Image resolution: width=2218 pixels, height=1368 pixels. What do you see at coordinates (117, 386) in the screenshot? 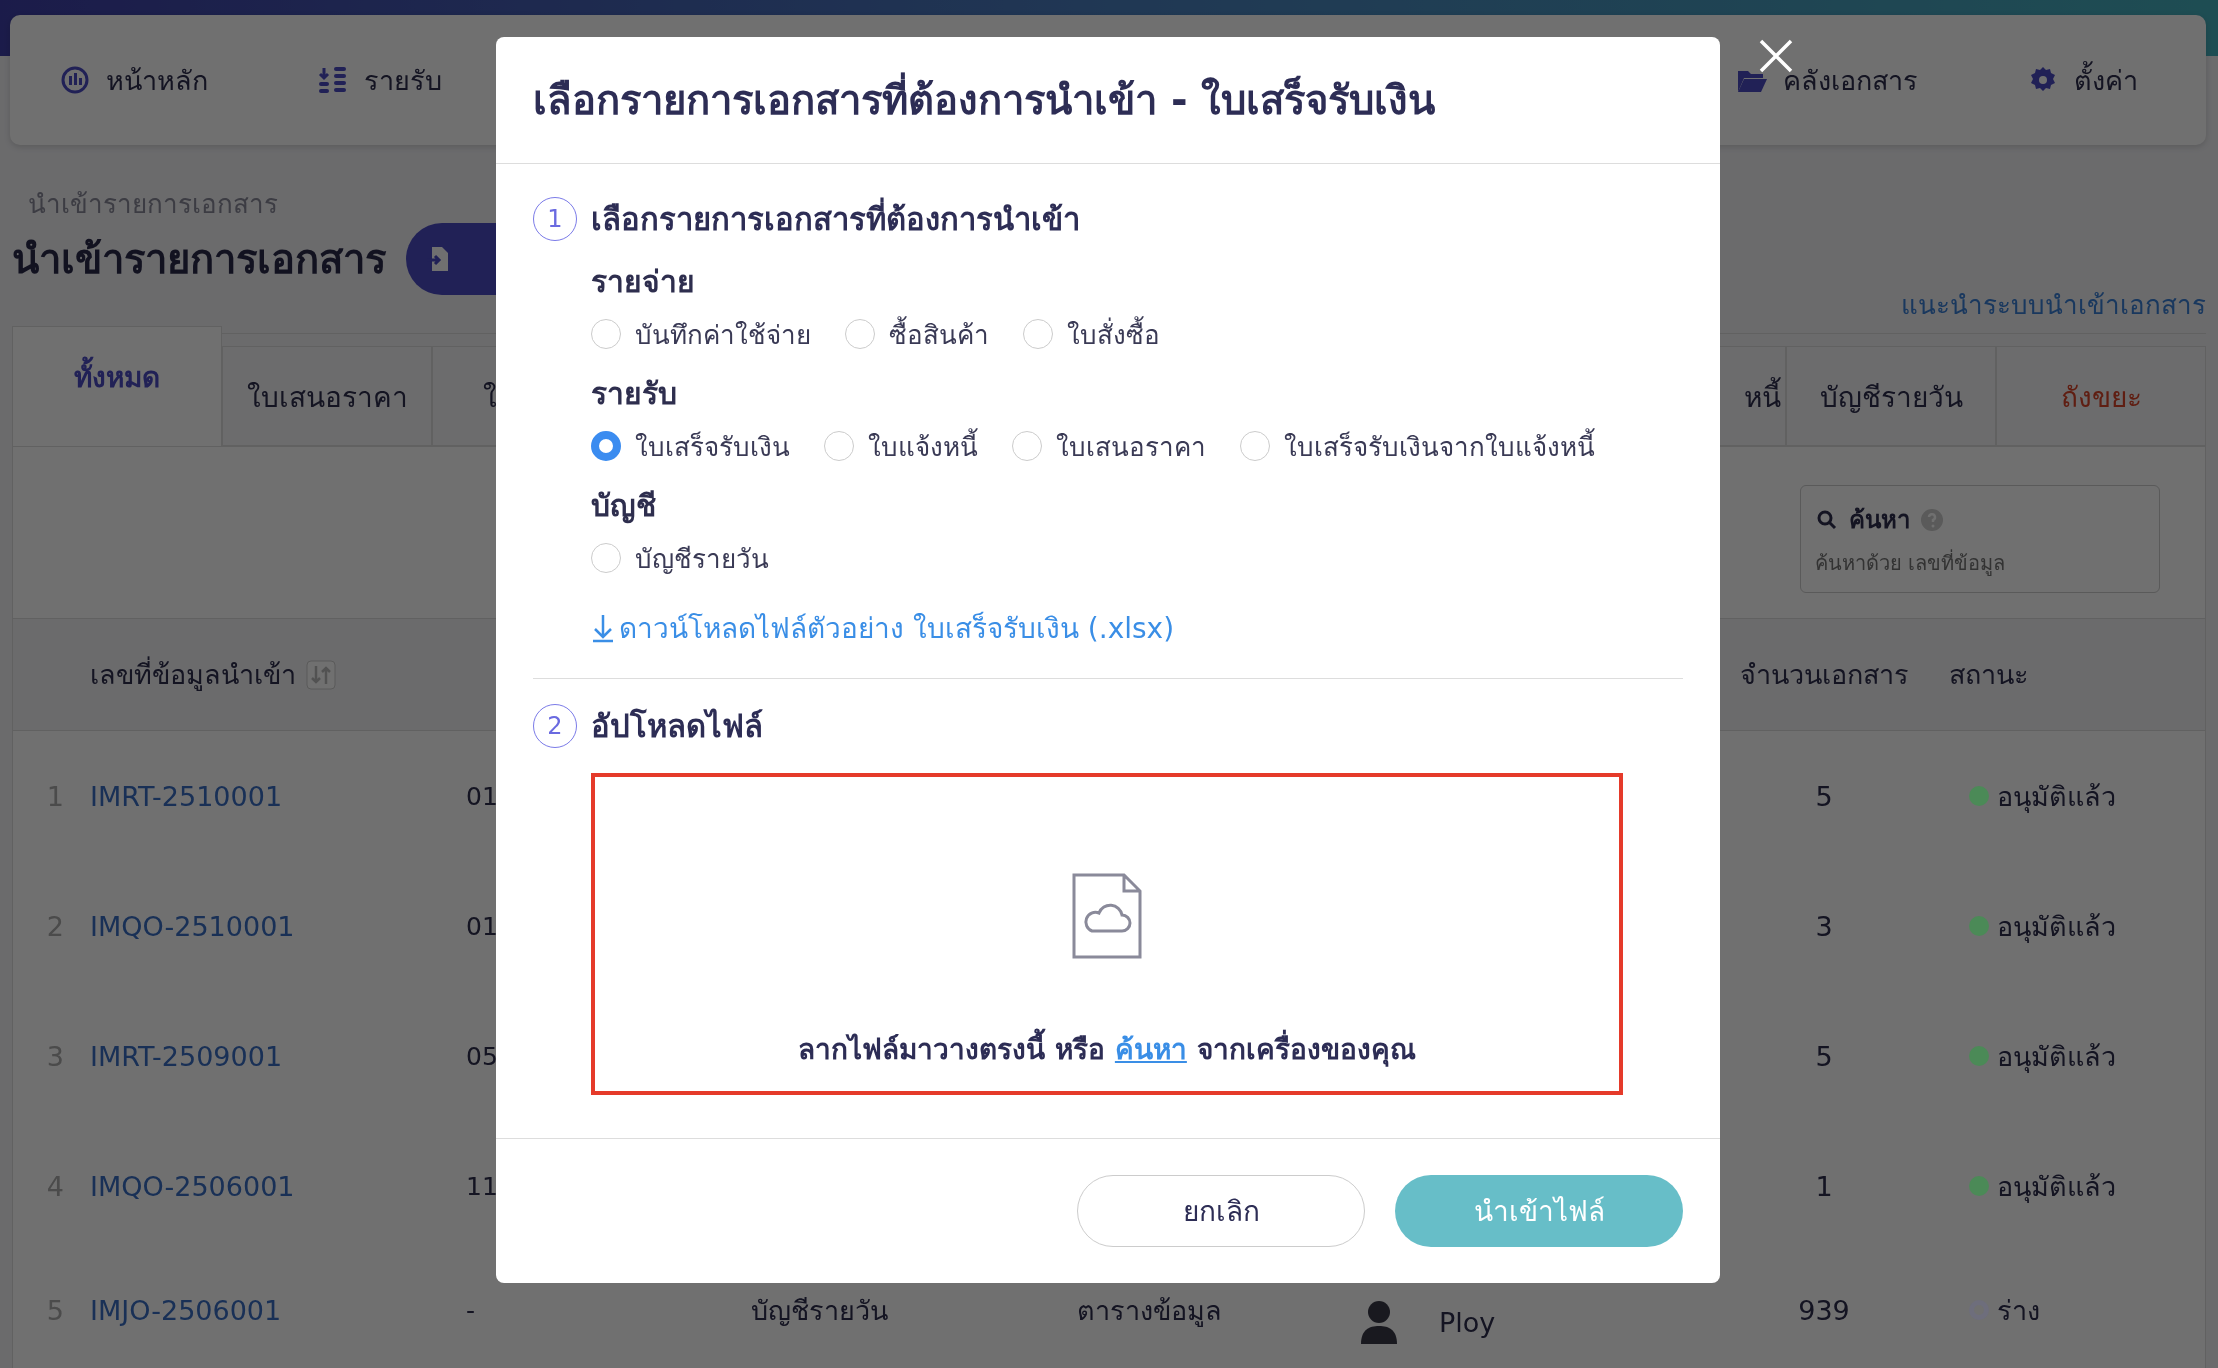
I see `tab: ทั้งหมด` at bounding box center [117, 386].